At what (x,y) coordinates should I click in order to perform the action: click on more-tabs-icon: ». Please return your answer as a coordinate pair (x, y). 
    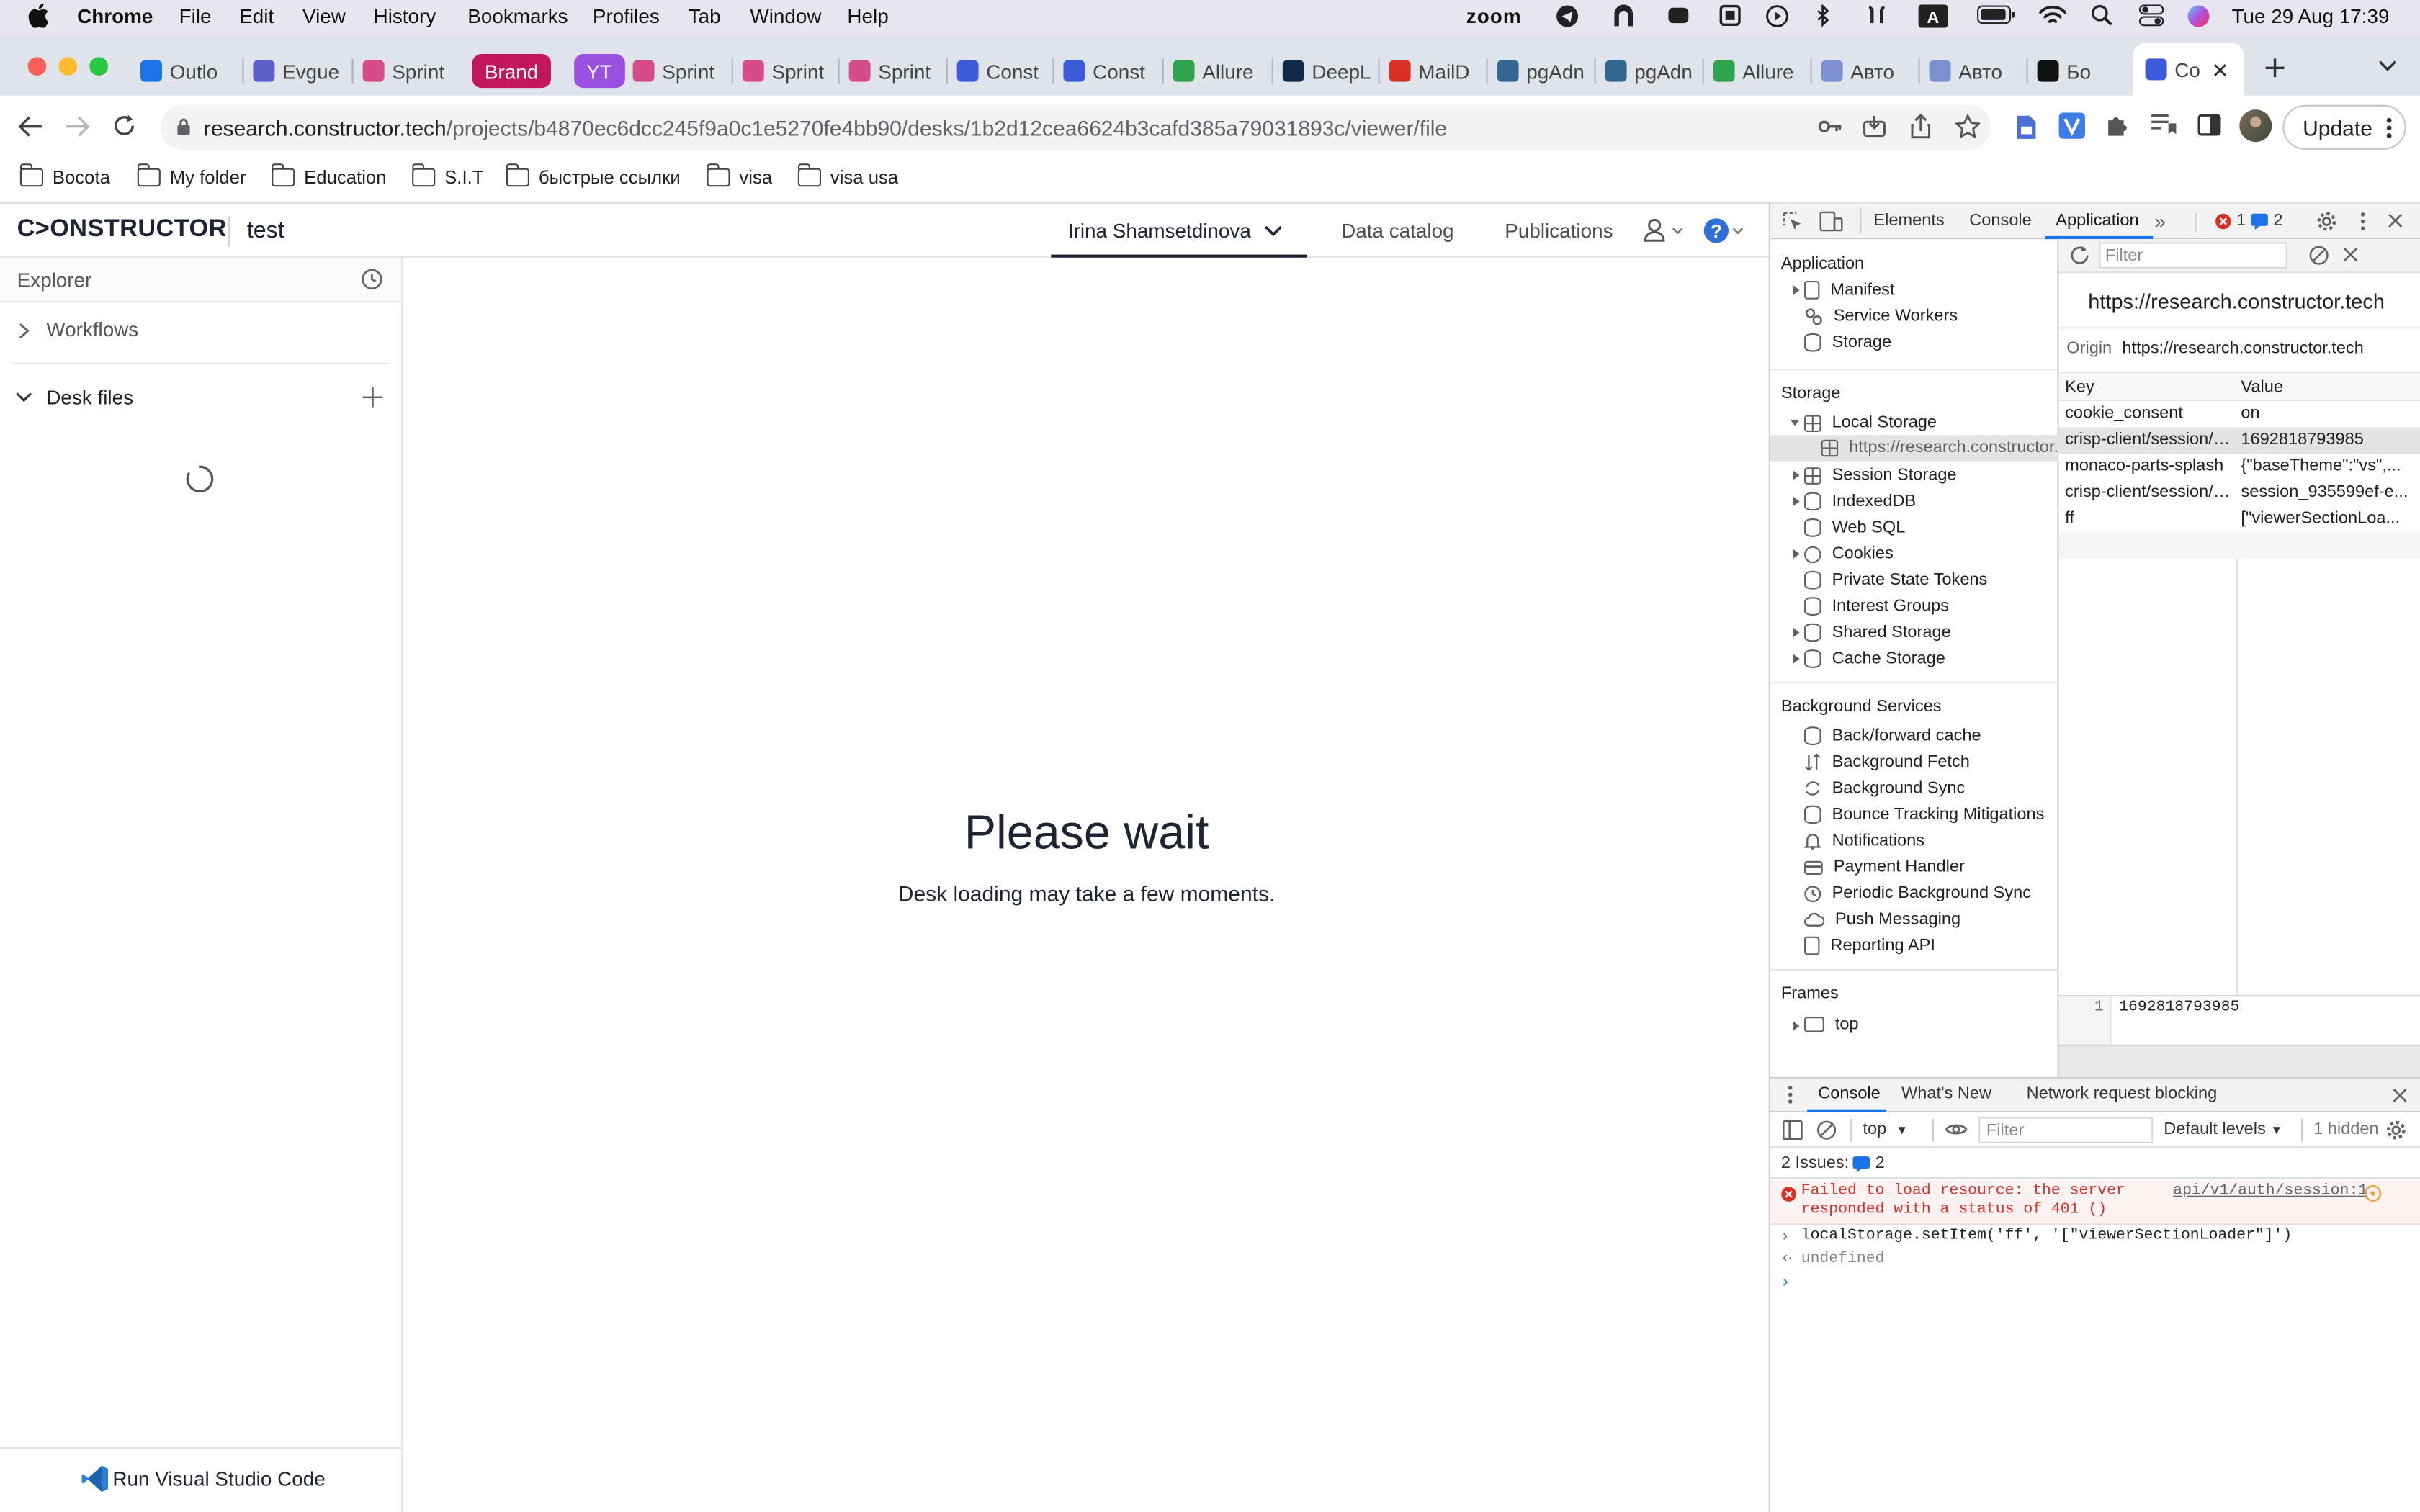
    Looking at the image, I should click on (2160, 221).